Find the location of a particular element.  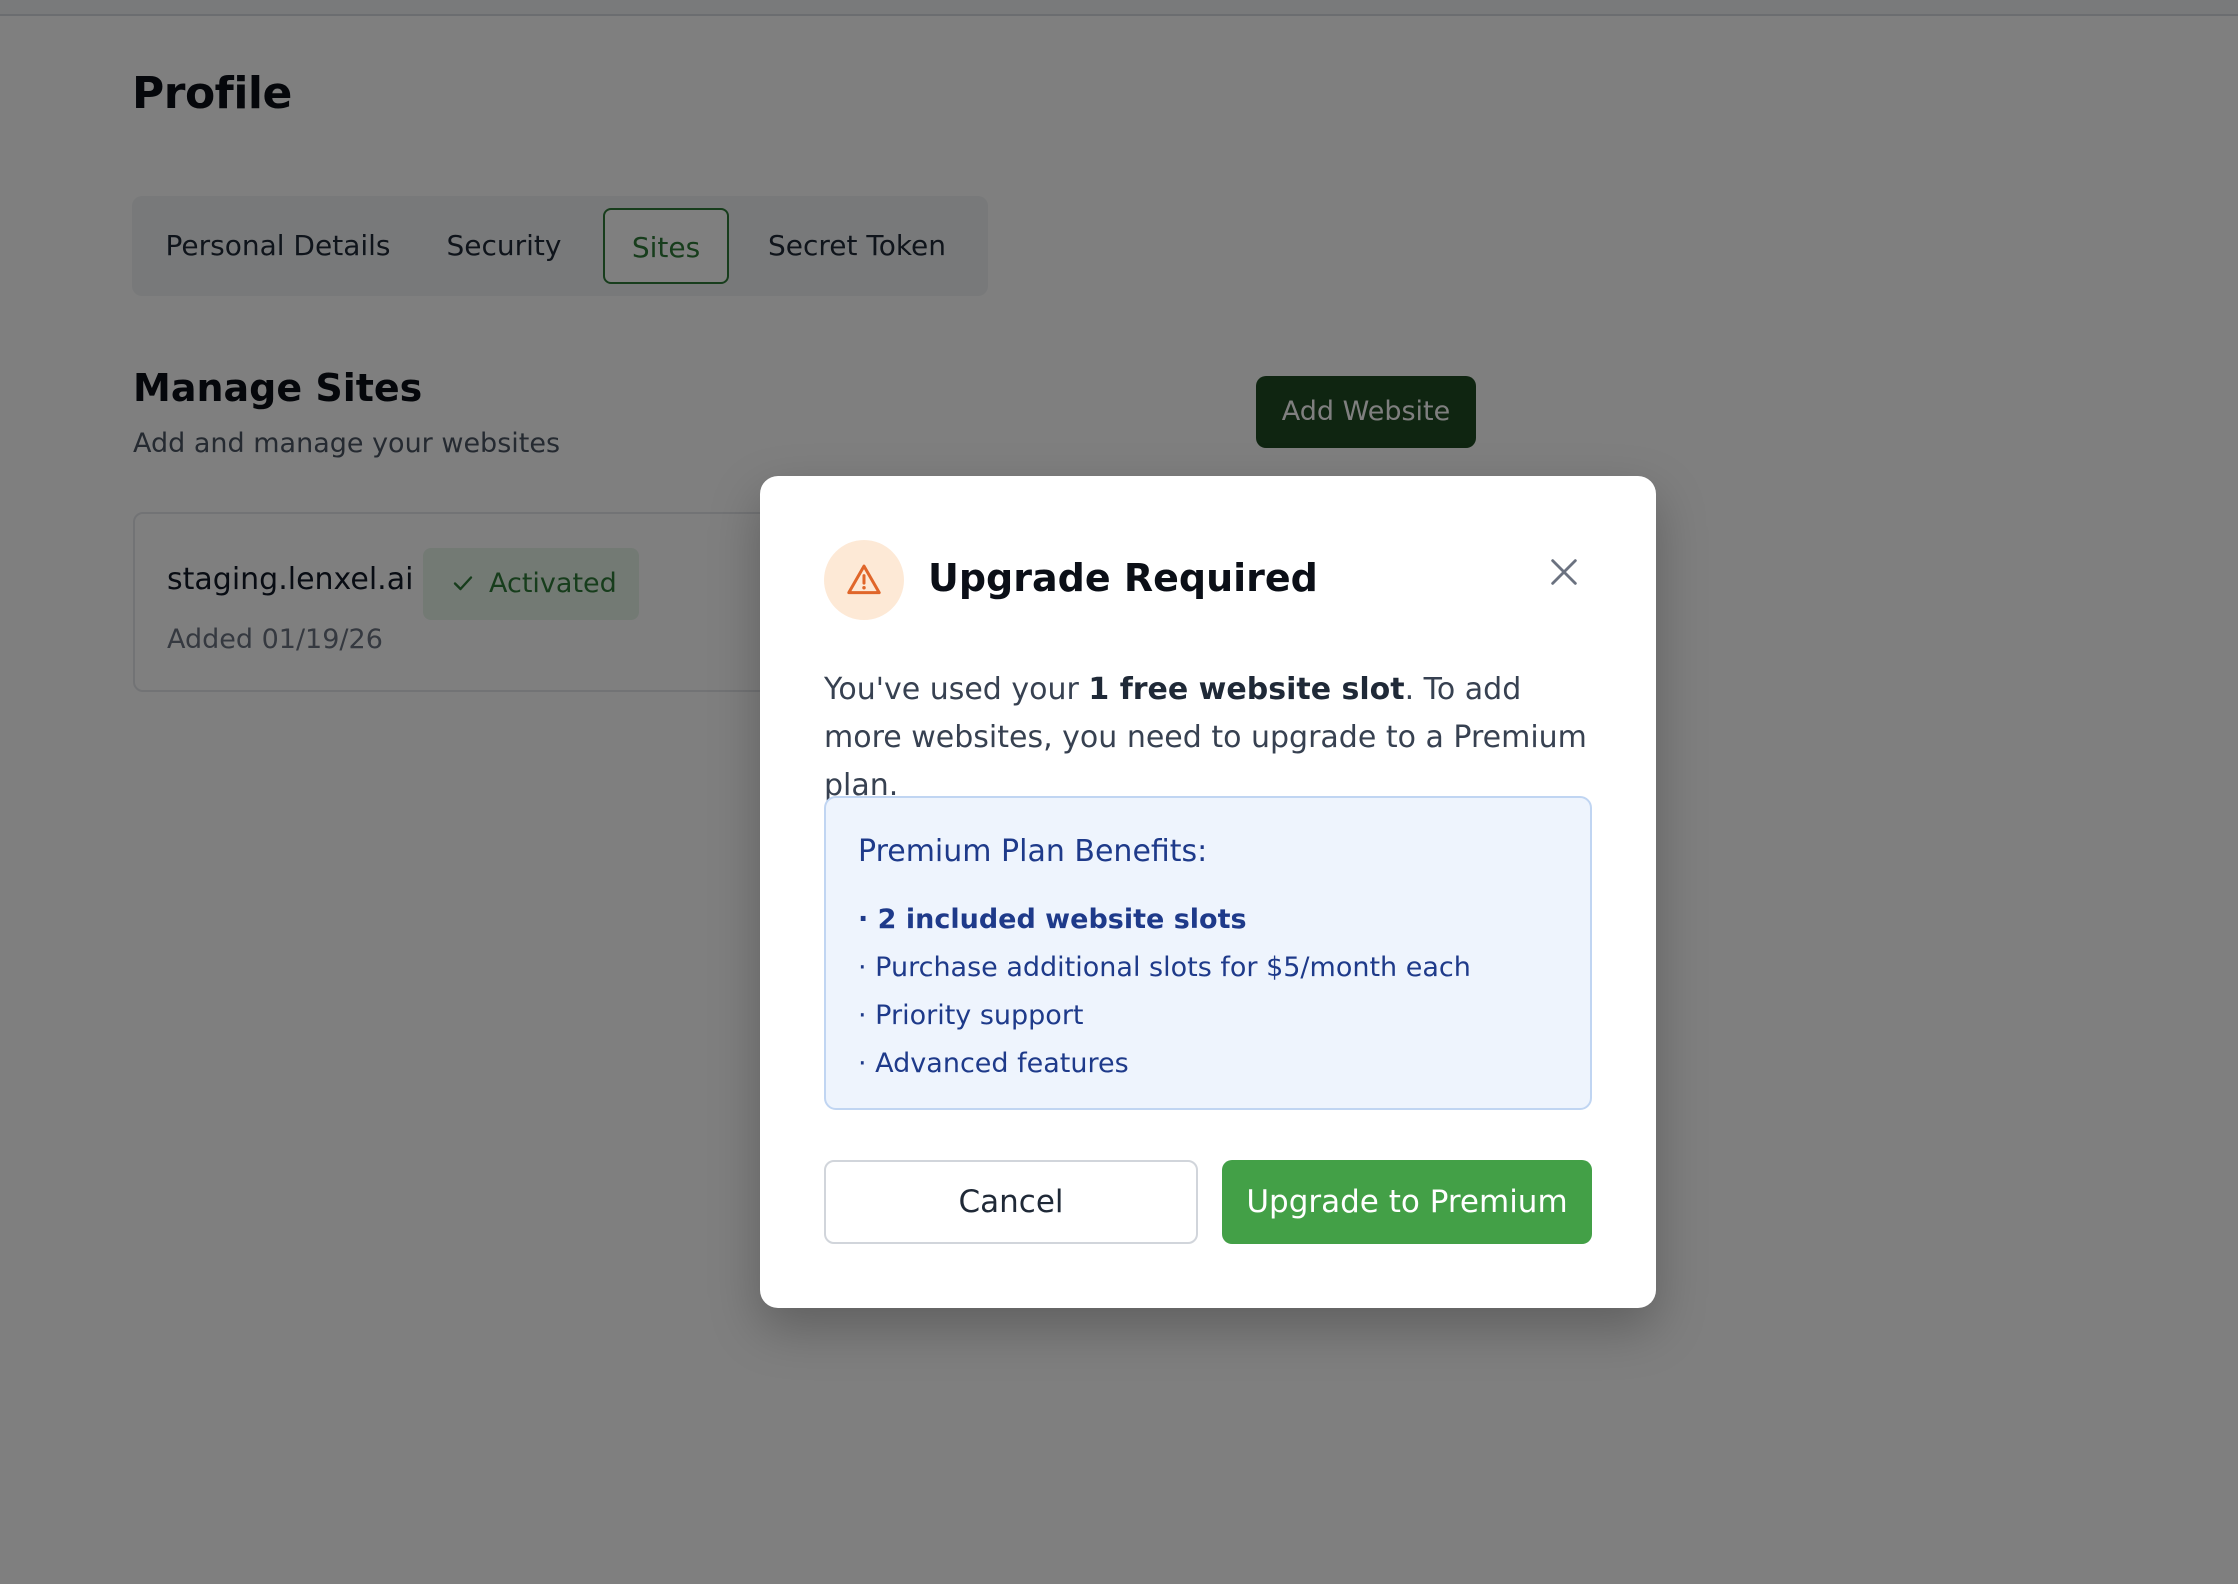

upgrade-to-premium-button: Upgrade to Premium is located at coordinates (1407, 1202).